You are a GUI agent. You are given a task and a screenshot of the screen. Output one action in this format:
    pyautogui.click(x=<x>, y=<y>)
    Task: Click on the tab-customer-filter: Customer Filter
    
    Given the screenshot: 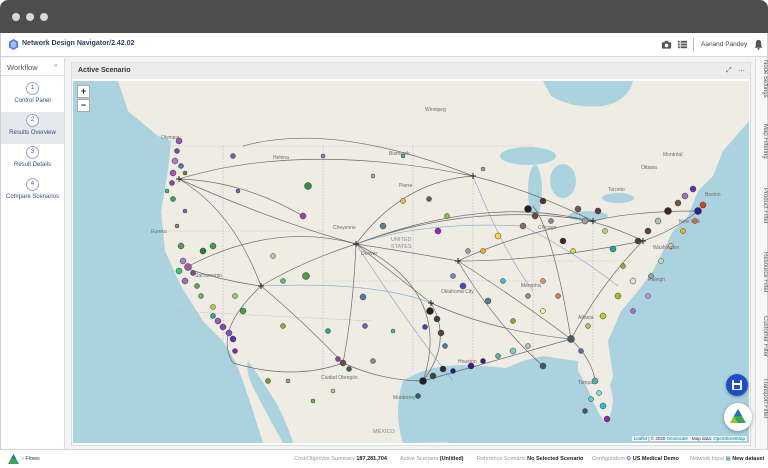 What is the action you would take?
    pyautogui.click(x=762, y=346)
    